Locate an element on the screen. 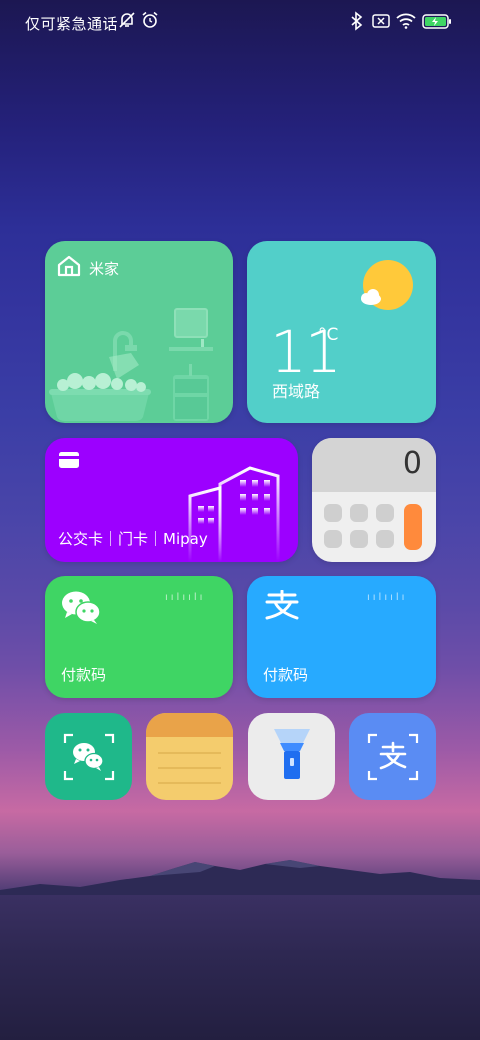 The height and width of the screenshot is (1040, 480). alipay-scan-app is located at coordinates (392, 756).